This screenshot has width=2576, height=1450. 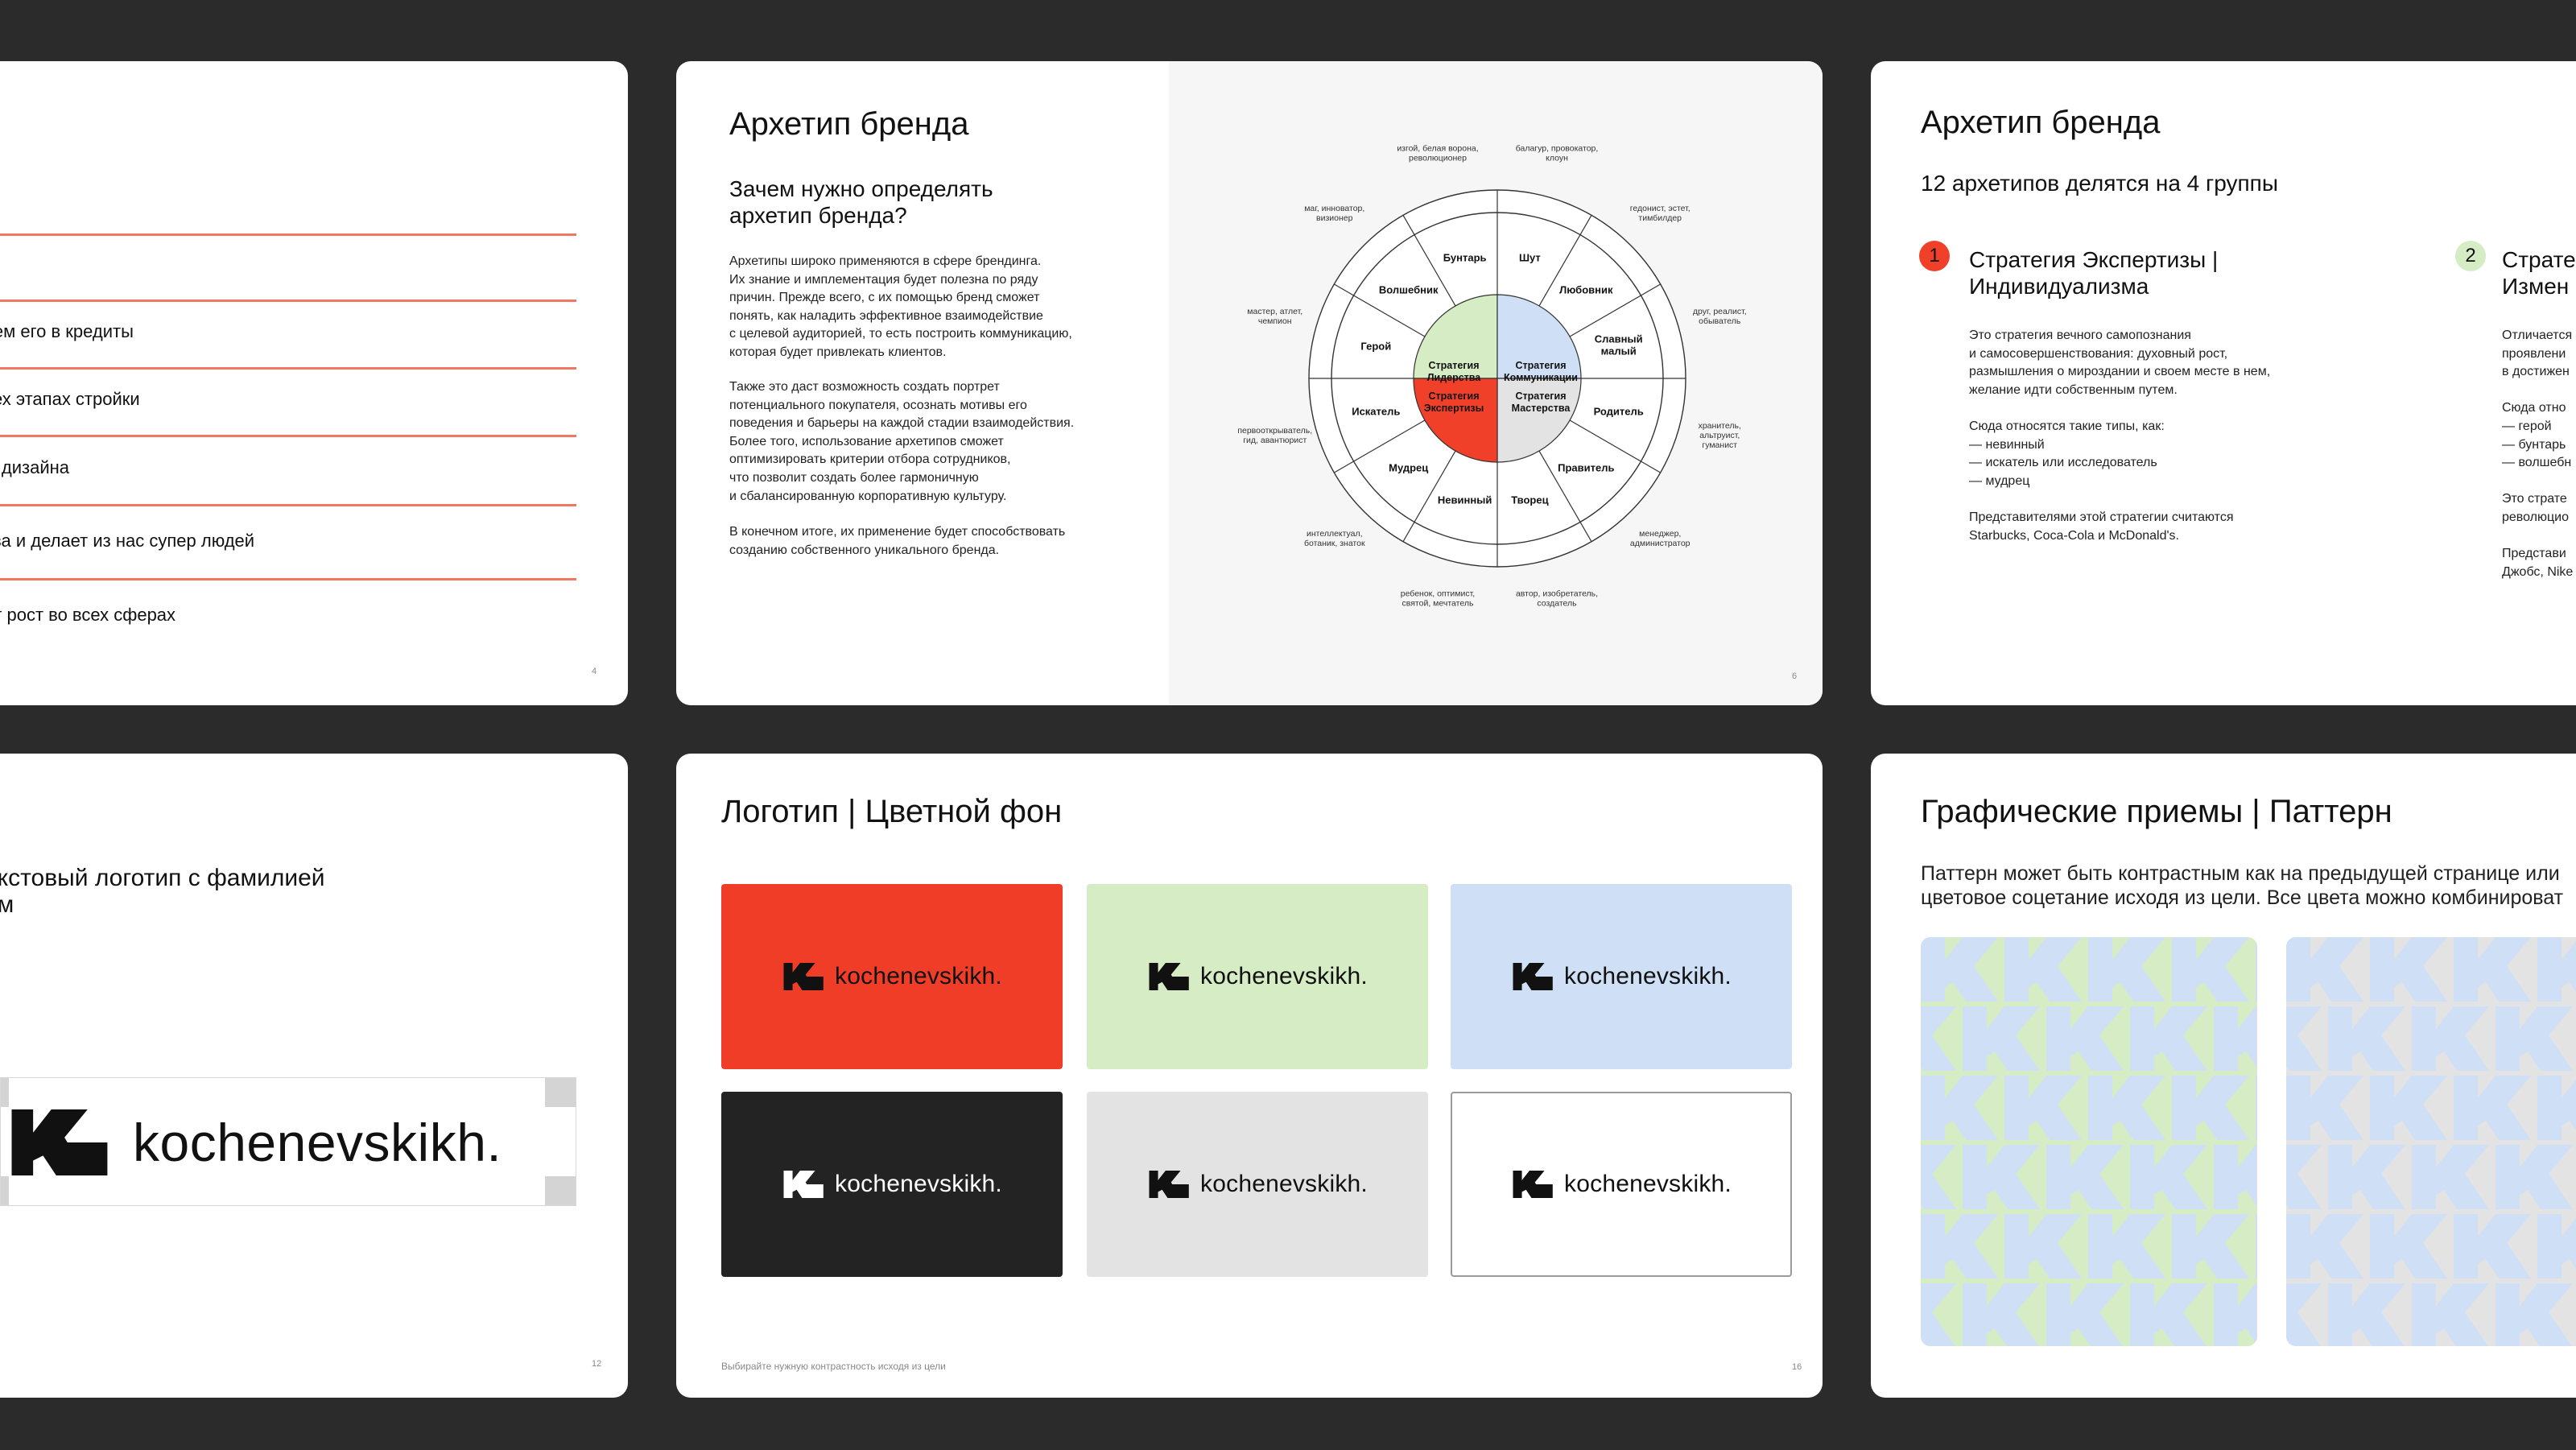 What do you see at coordinates (1274, 435) in the screenshot?
I see `archetype-description: первооткрыватель, гид, авантюрист` at bounding box center [1274, 435].